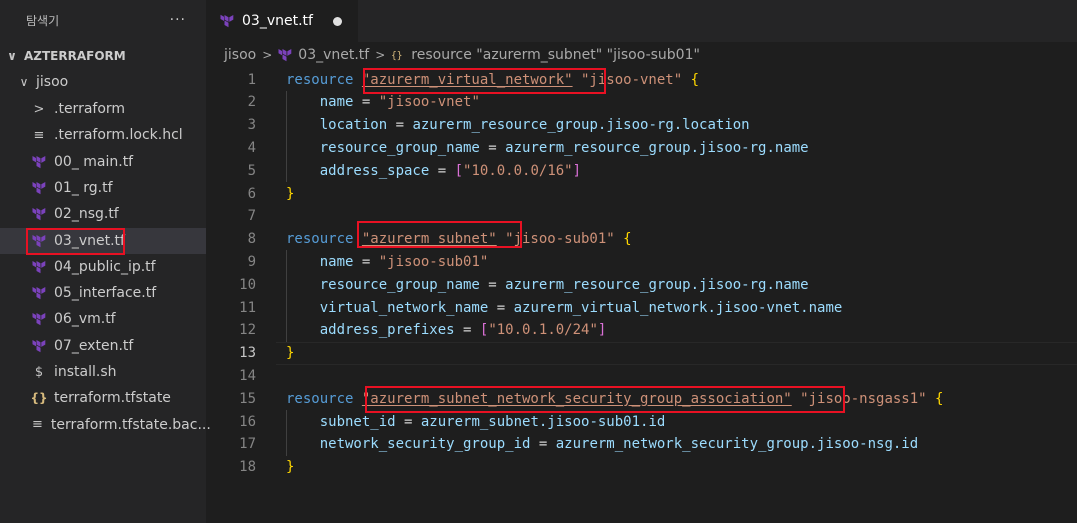  I want to click on line-number: 15, so click(247, 398).